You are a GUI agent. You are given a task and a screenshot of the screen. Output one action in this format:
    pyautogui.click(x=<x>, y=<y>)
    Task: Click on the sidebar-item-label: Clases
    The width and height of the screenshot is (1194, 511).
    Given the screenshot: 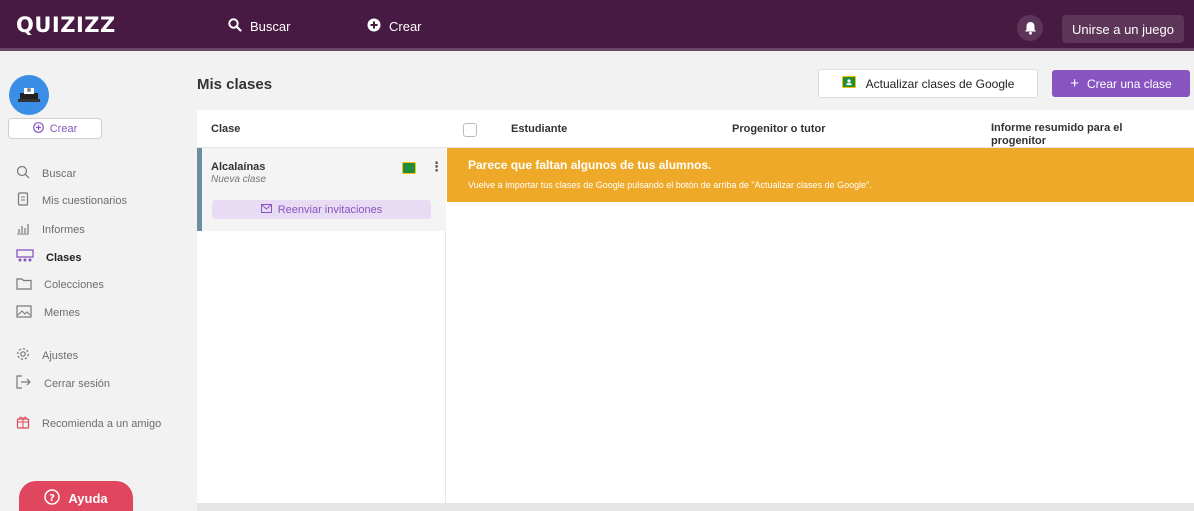 What is the action you would take?
    pyautogui.click(x=64, y=257)
    